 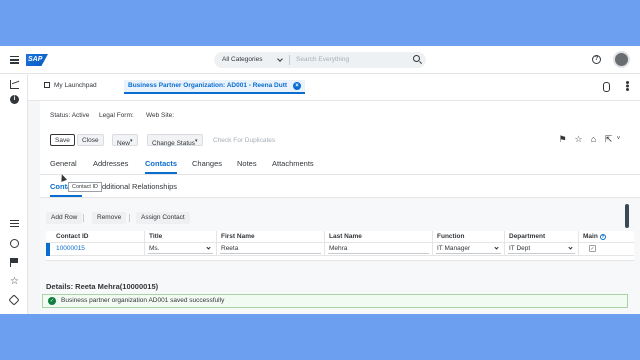 What do you see at coordinates (14, 282) in the screenshot?
I see `star-icon: ☆` at bounding box center [14, 282].